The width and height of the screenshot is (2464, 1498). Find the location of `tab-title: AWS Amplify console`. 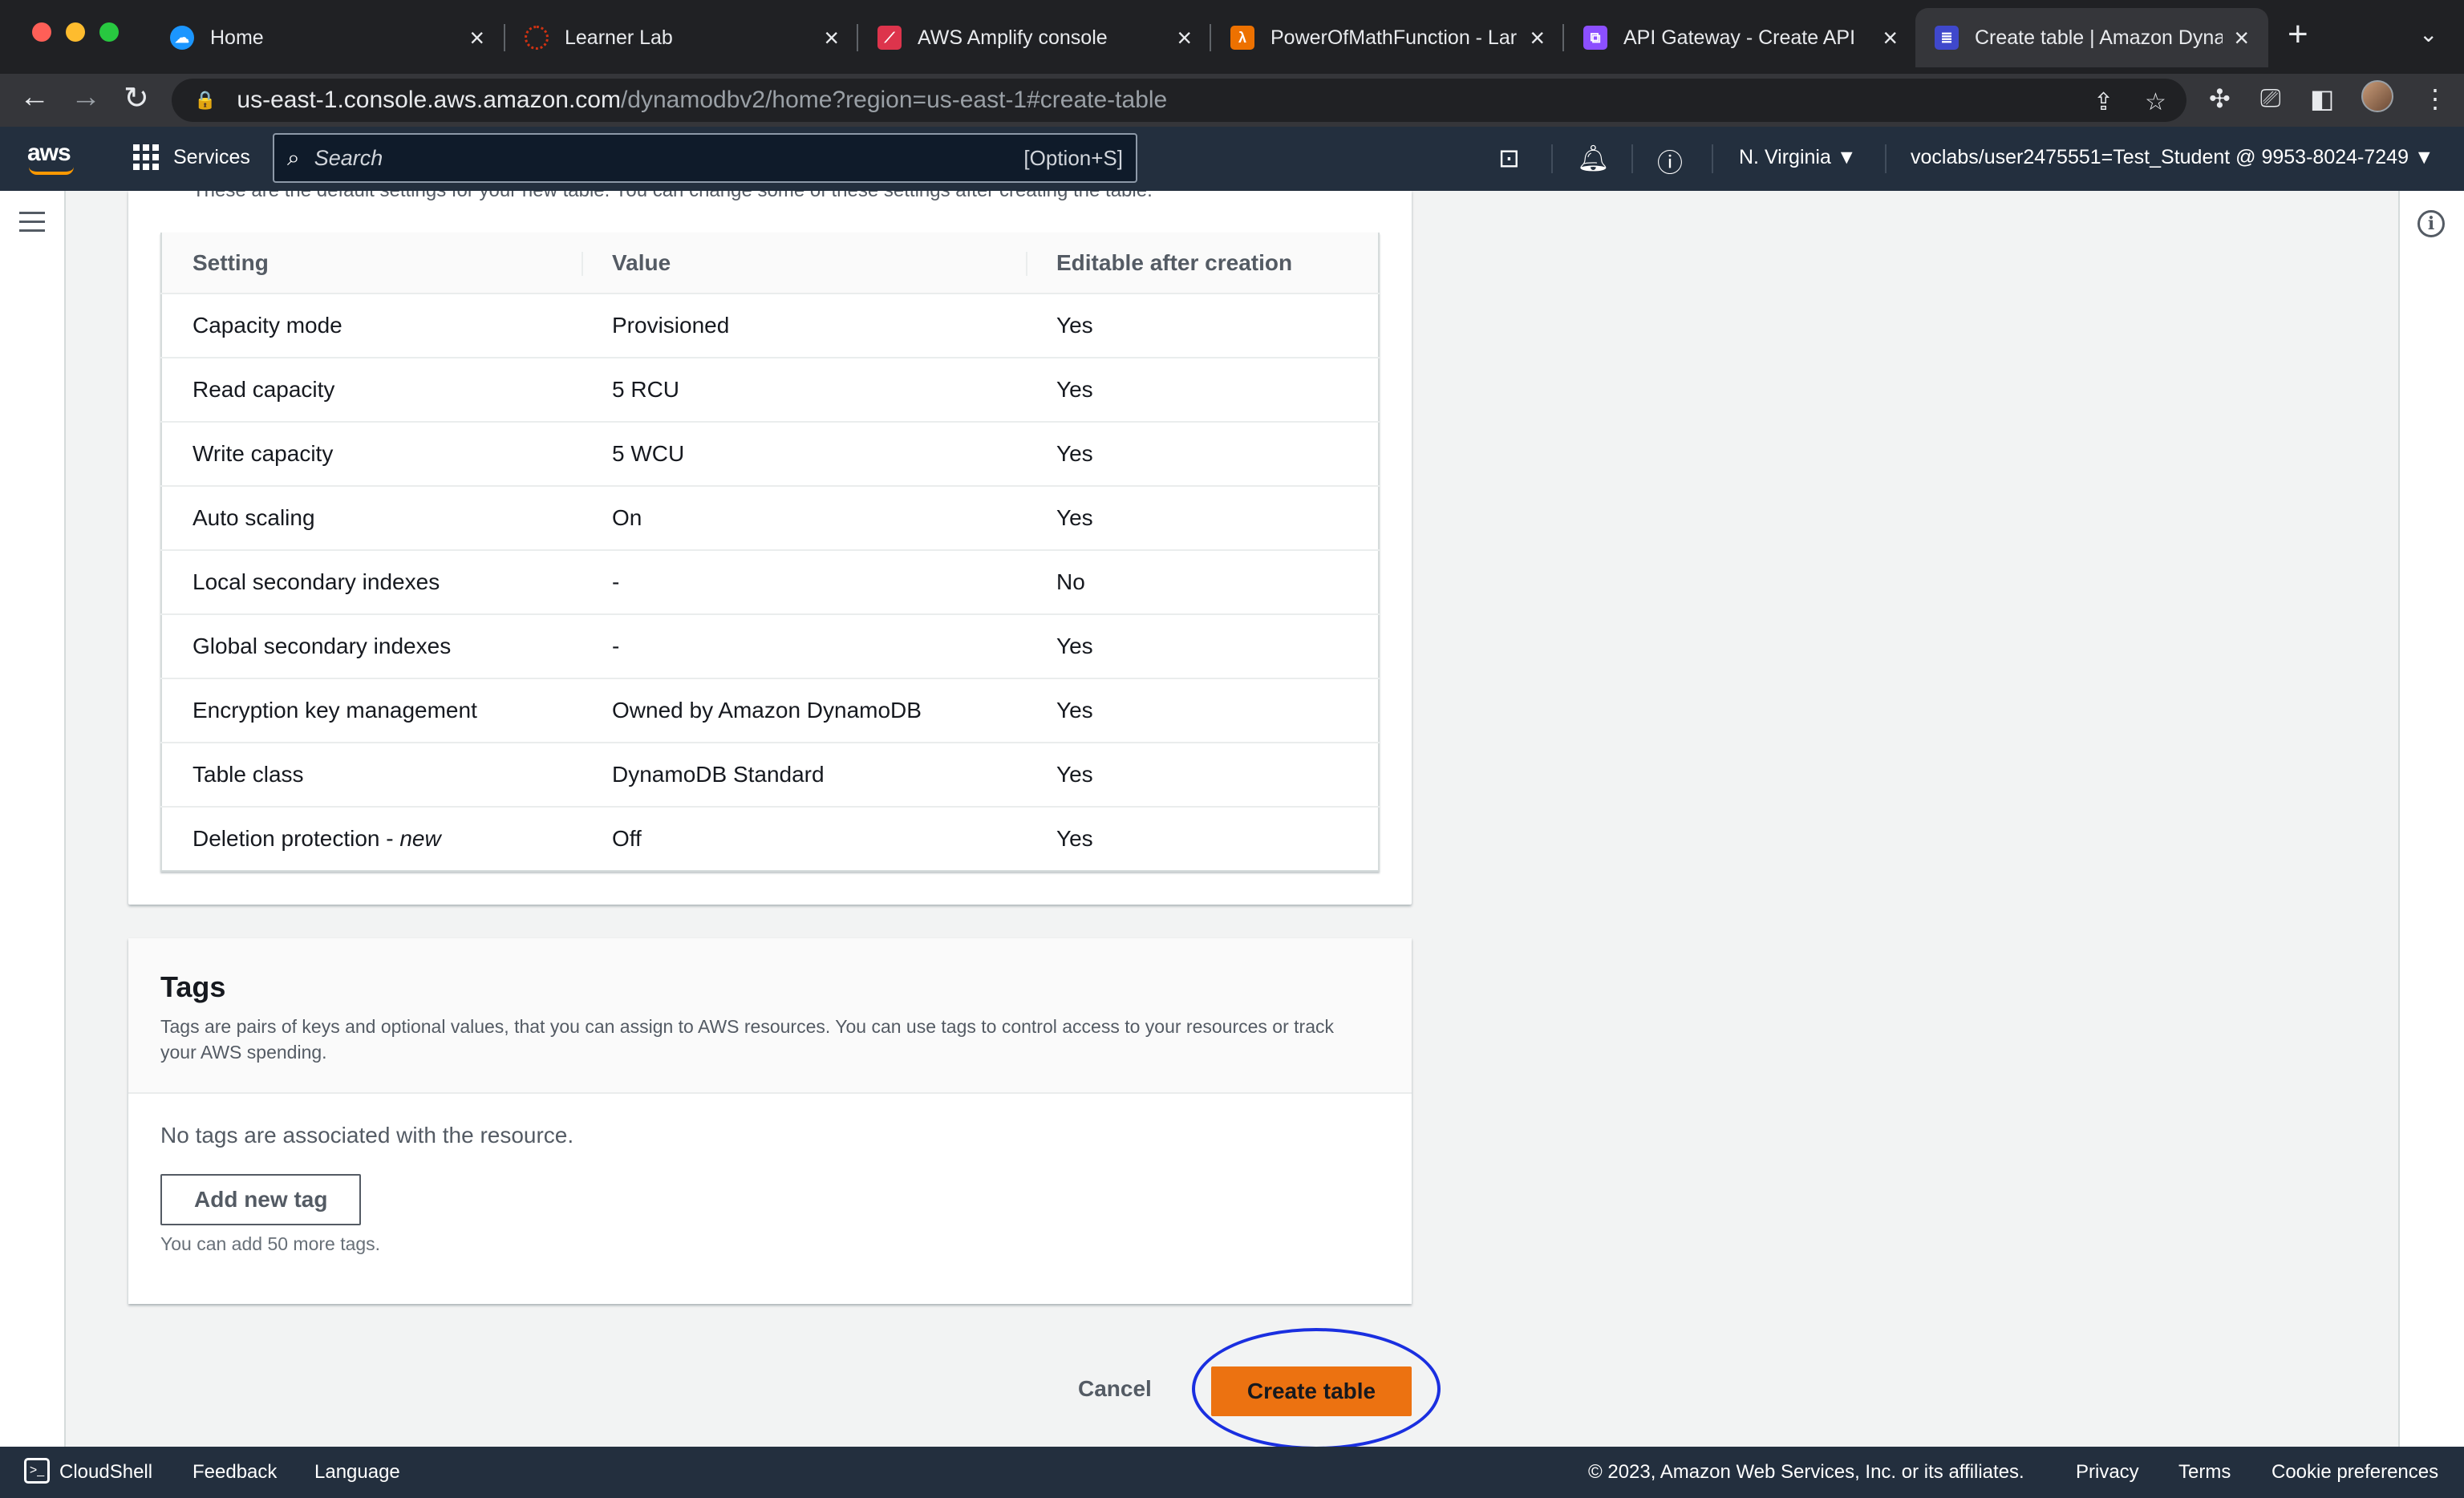

tab-title: AWS Amplify console is located at coordinates (1013, 37).